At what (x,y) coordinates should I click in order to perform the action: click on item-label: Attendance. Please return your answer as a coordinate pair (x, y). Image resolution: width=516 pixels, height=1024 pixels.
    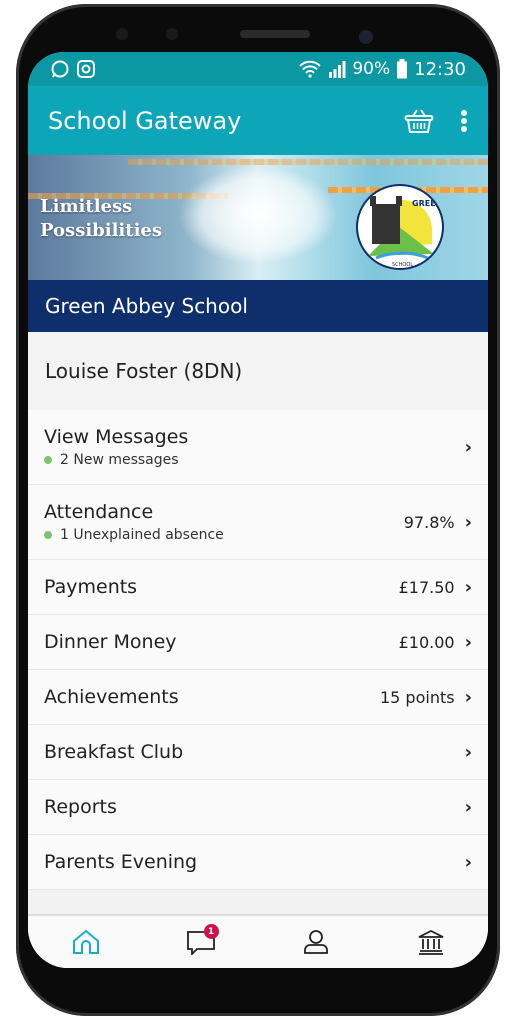
    Looking at the image, I should click on (99, 512).